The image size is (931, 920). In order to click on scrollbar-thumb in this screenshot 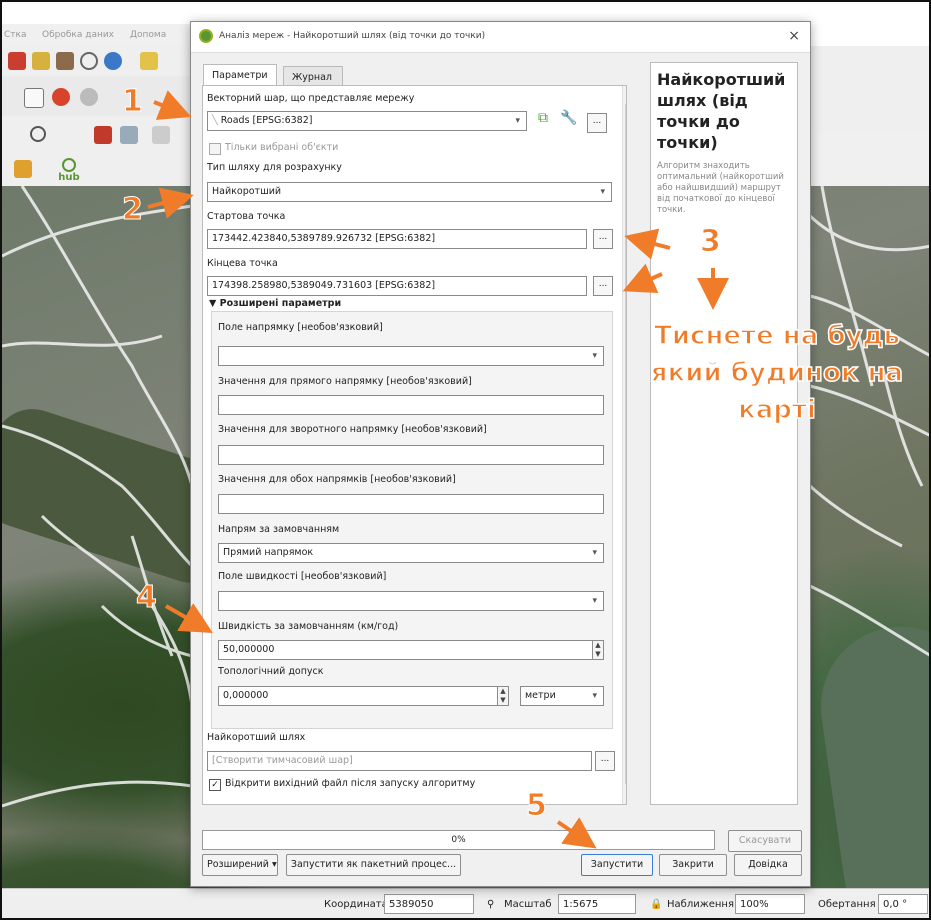, I will do `click(625, 444)`.